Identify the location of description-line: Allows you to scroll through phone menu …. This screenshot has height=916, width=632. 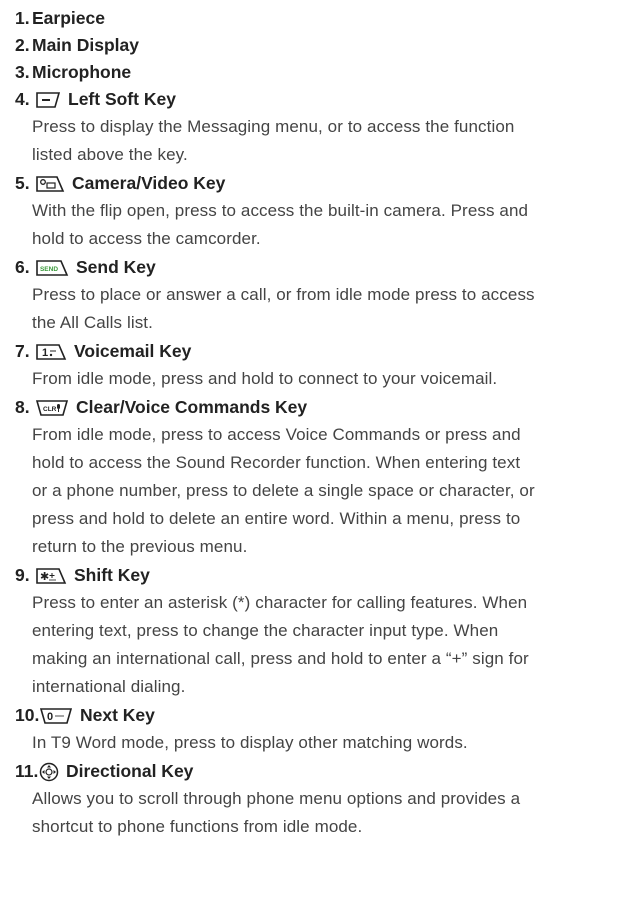
(276, 798).